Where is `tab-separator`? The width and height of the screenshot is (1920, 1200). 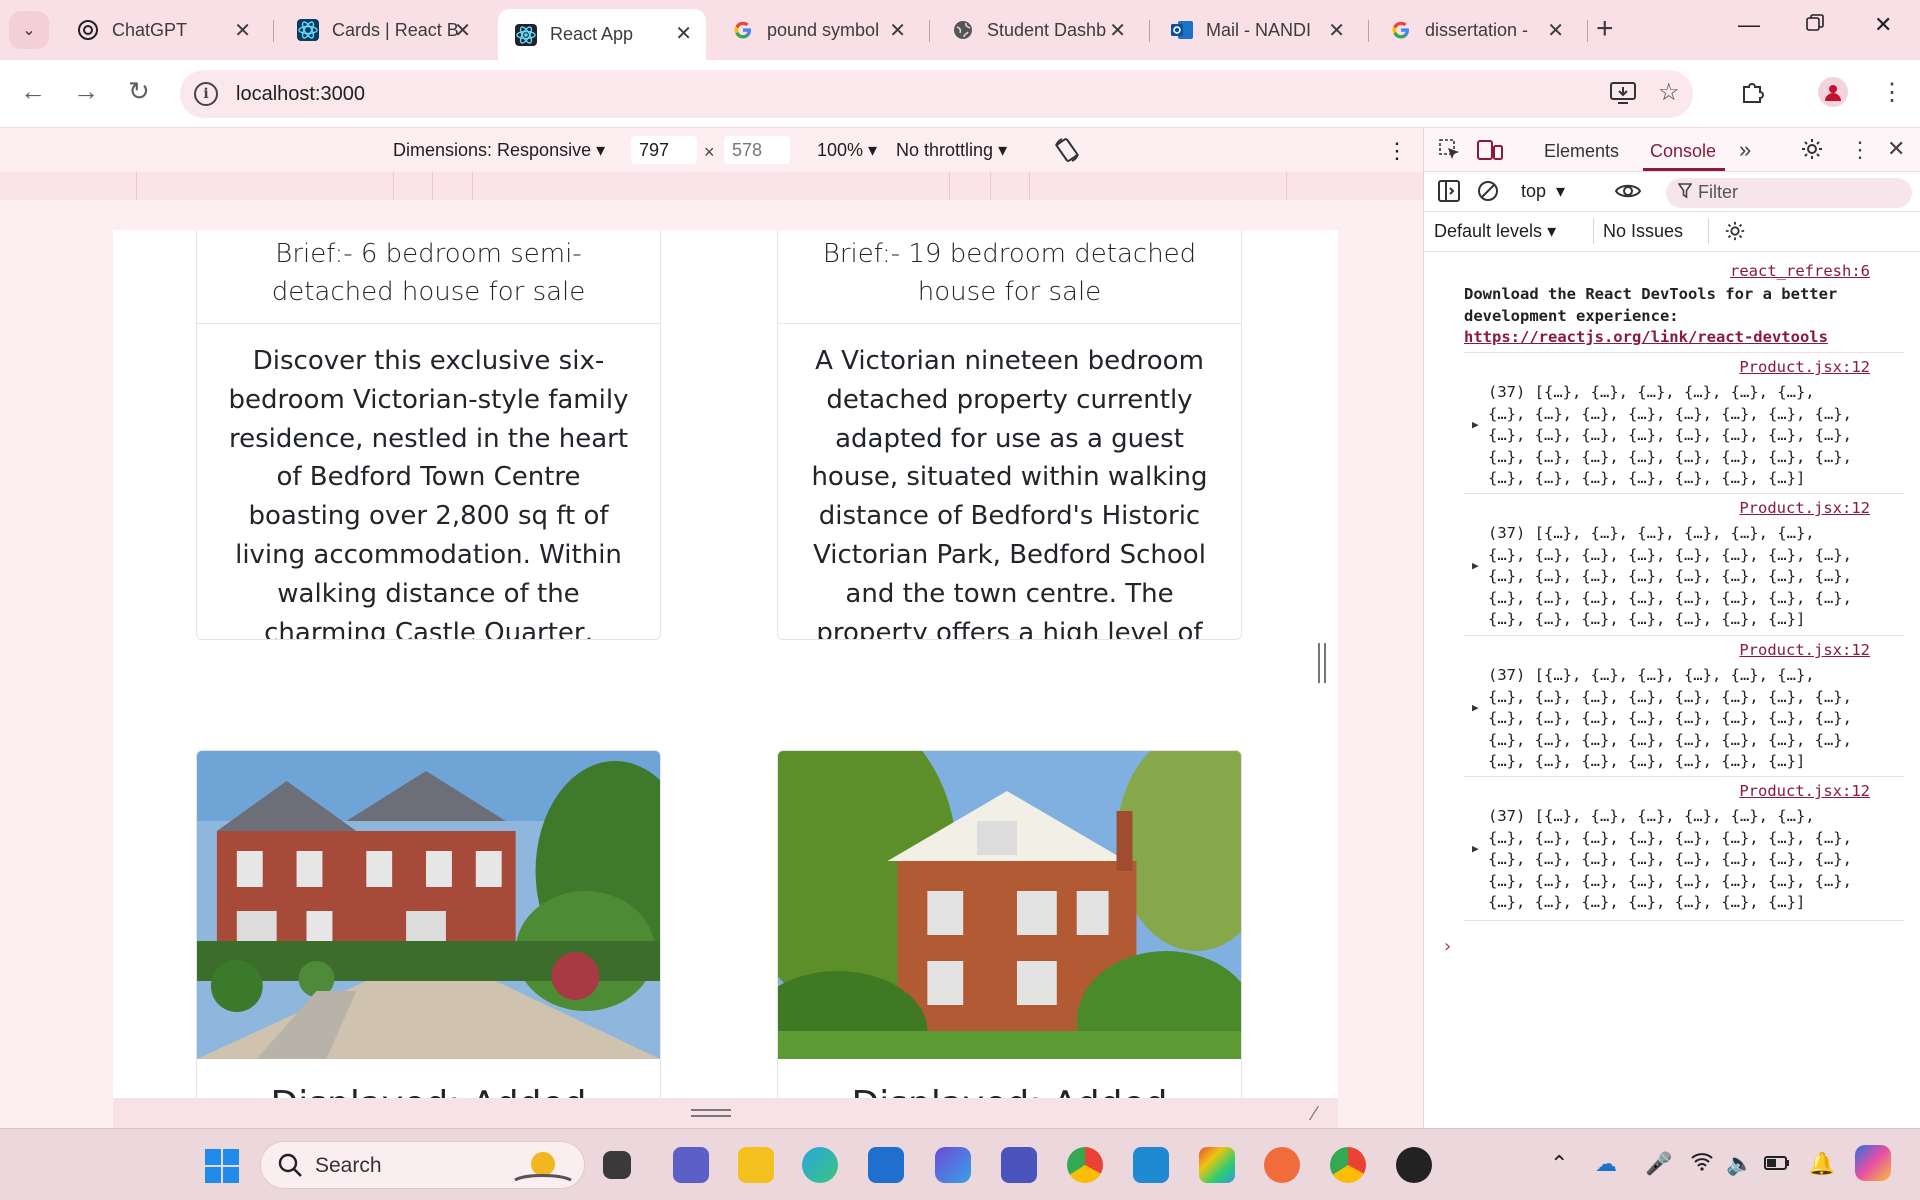
tab-separator is located at coordinates (1368, 31).